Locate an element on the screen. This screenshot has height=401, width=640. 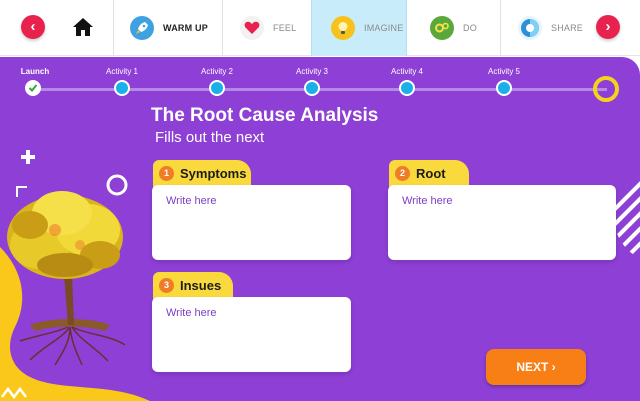
checkmark-icon is located at coordinates (33, 88).